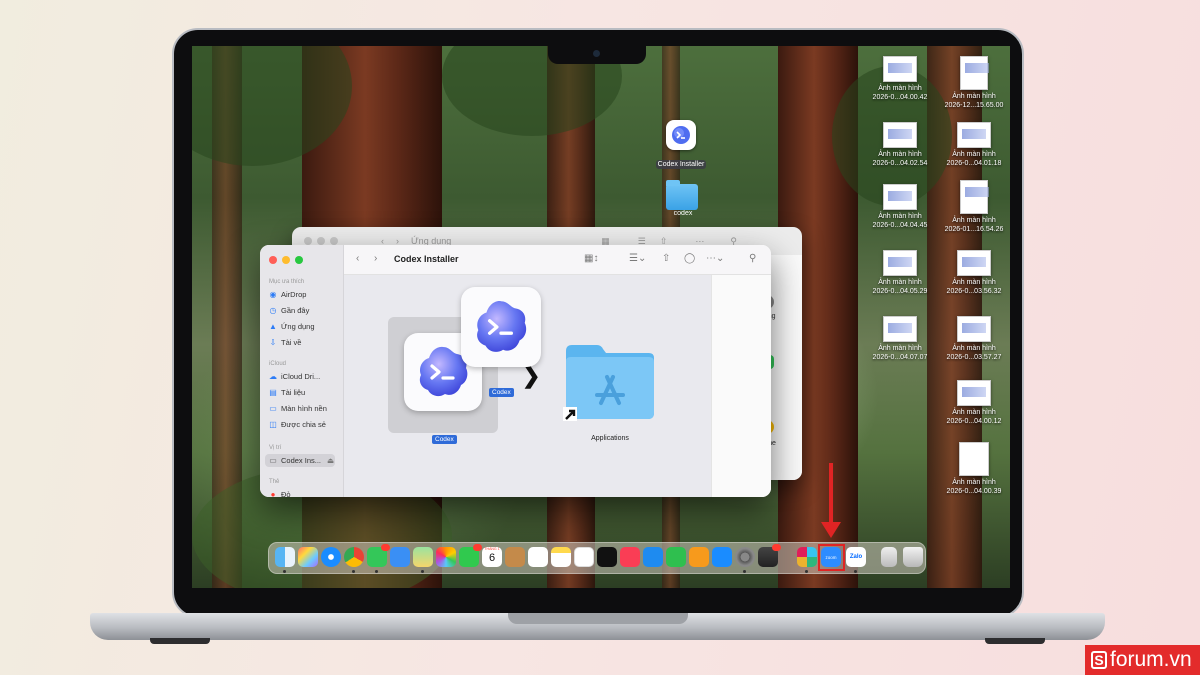 This screenshot has width=1200, height=675. Describe the element at coordinates (856, 557) in the screenshot. I see `zalo-icon: Zalo` at that location.